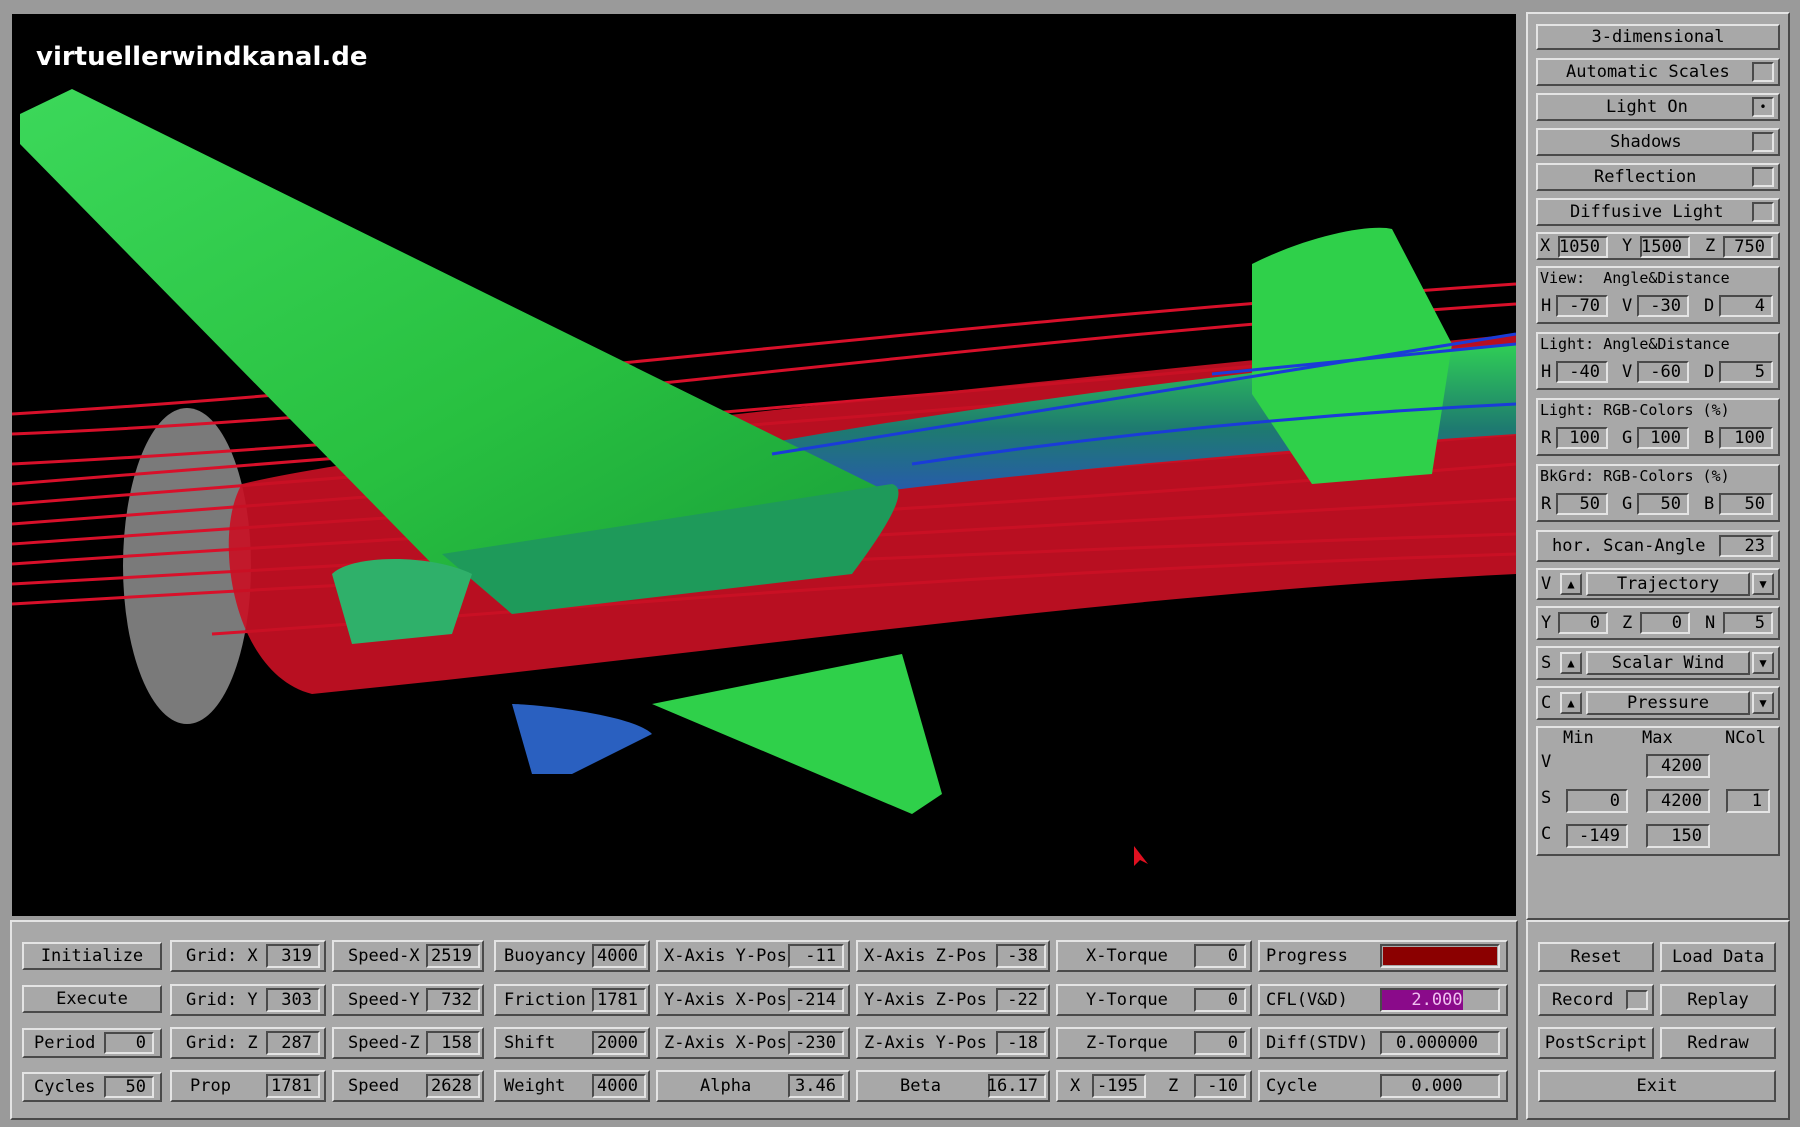 This screenshot has height=1127, width=1800. Describe the element at coordinates (530, 1043) in the screenshot. I see `shift-label: Shift` at that location.